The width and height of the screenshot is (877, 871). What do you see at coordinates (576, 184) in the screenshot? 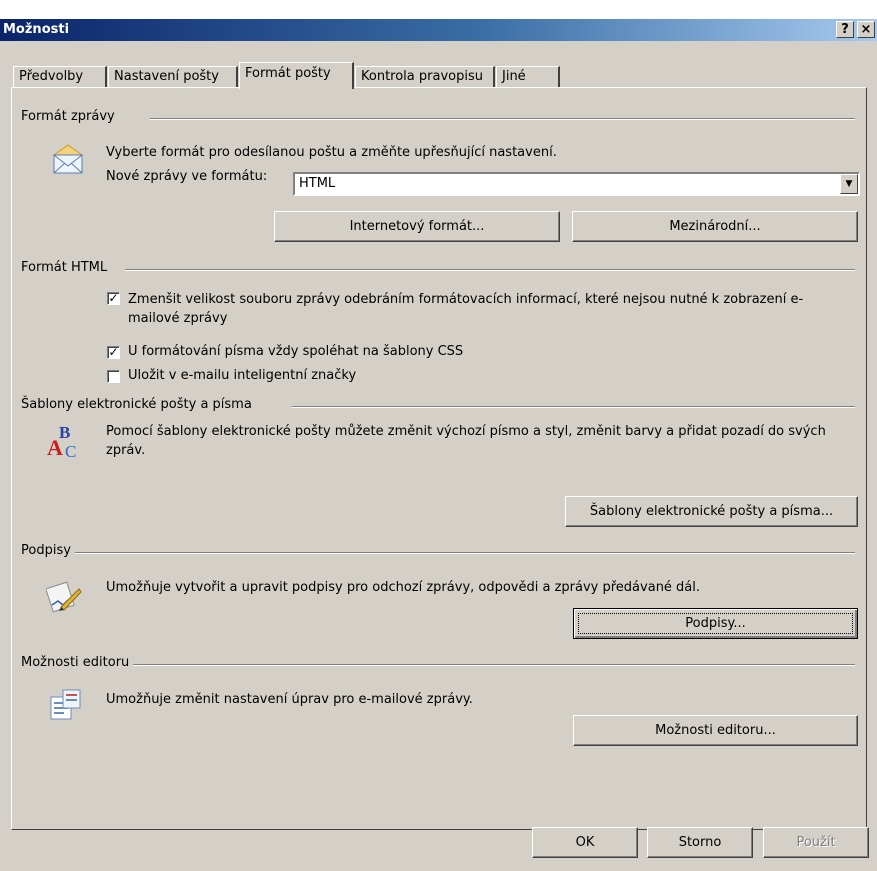
I see `compose-format-select: HTML ▼` at bounding box center [576, 184].